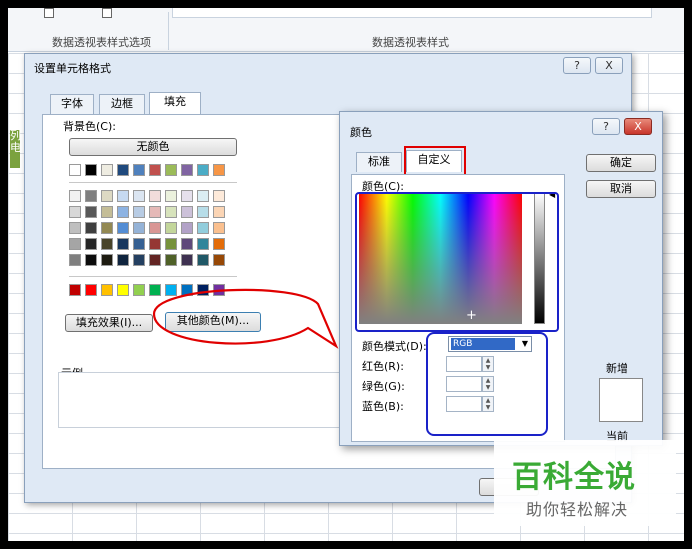 The height and width of the screenshot is (549, 692). Describe the element at coordinates (361, 132) in the screenshot. I see `dialog-title: 颜色` at that location.